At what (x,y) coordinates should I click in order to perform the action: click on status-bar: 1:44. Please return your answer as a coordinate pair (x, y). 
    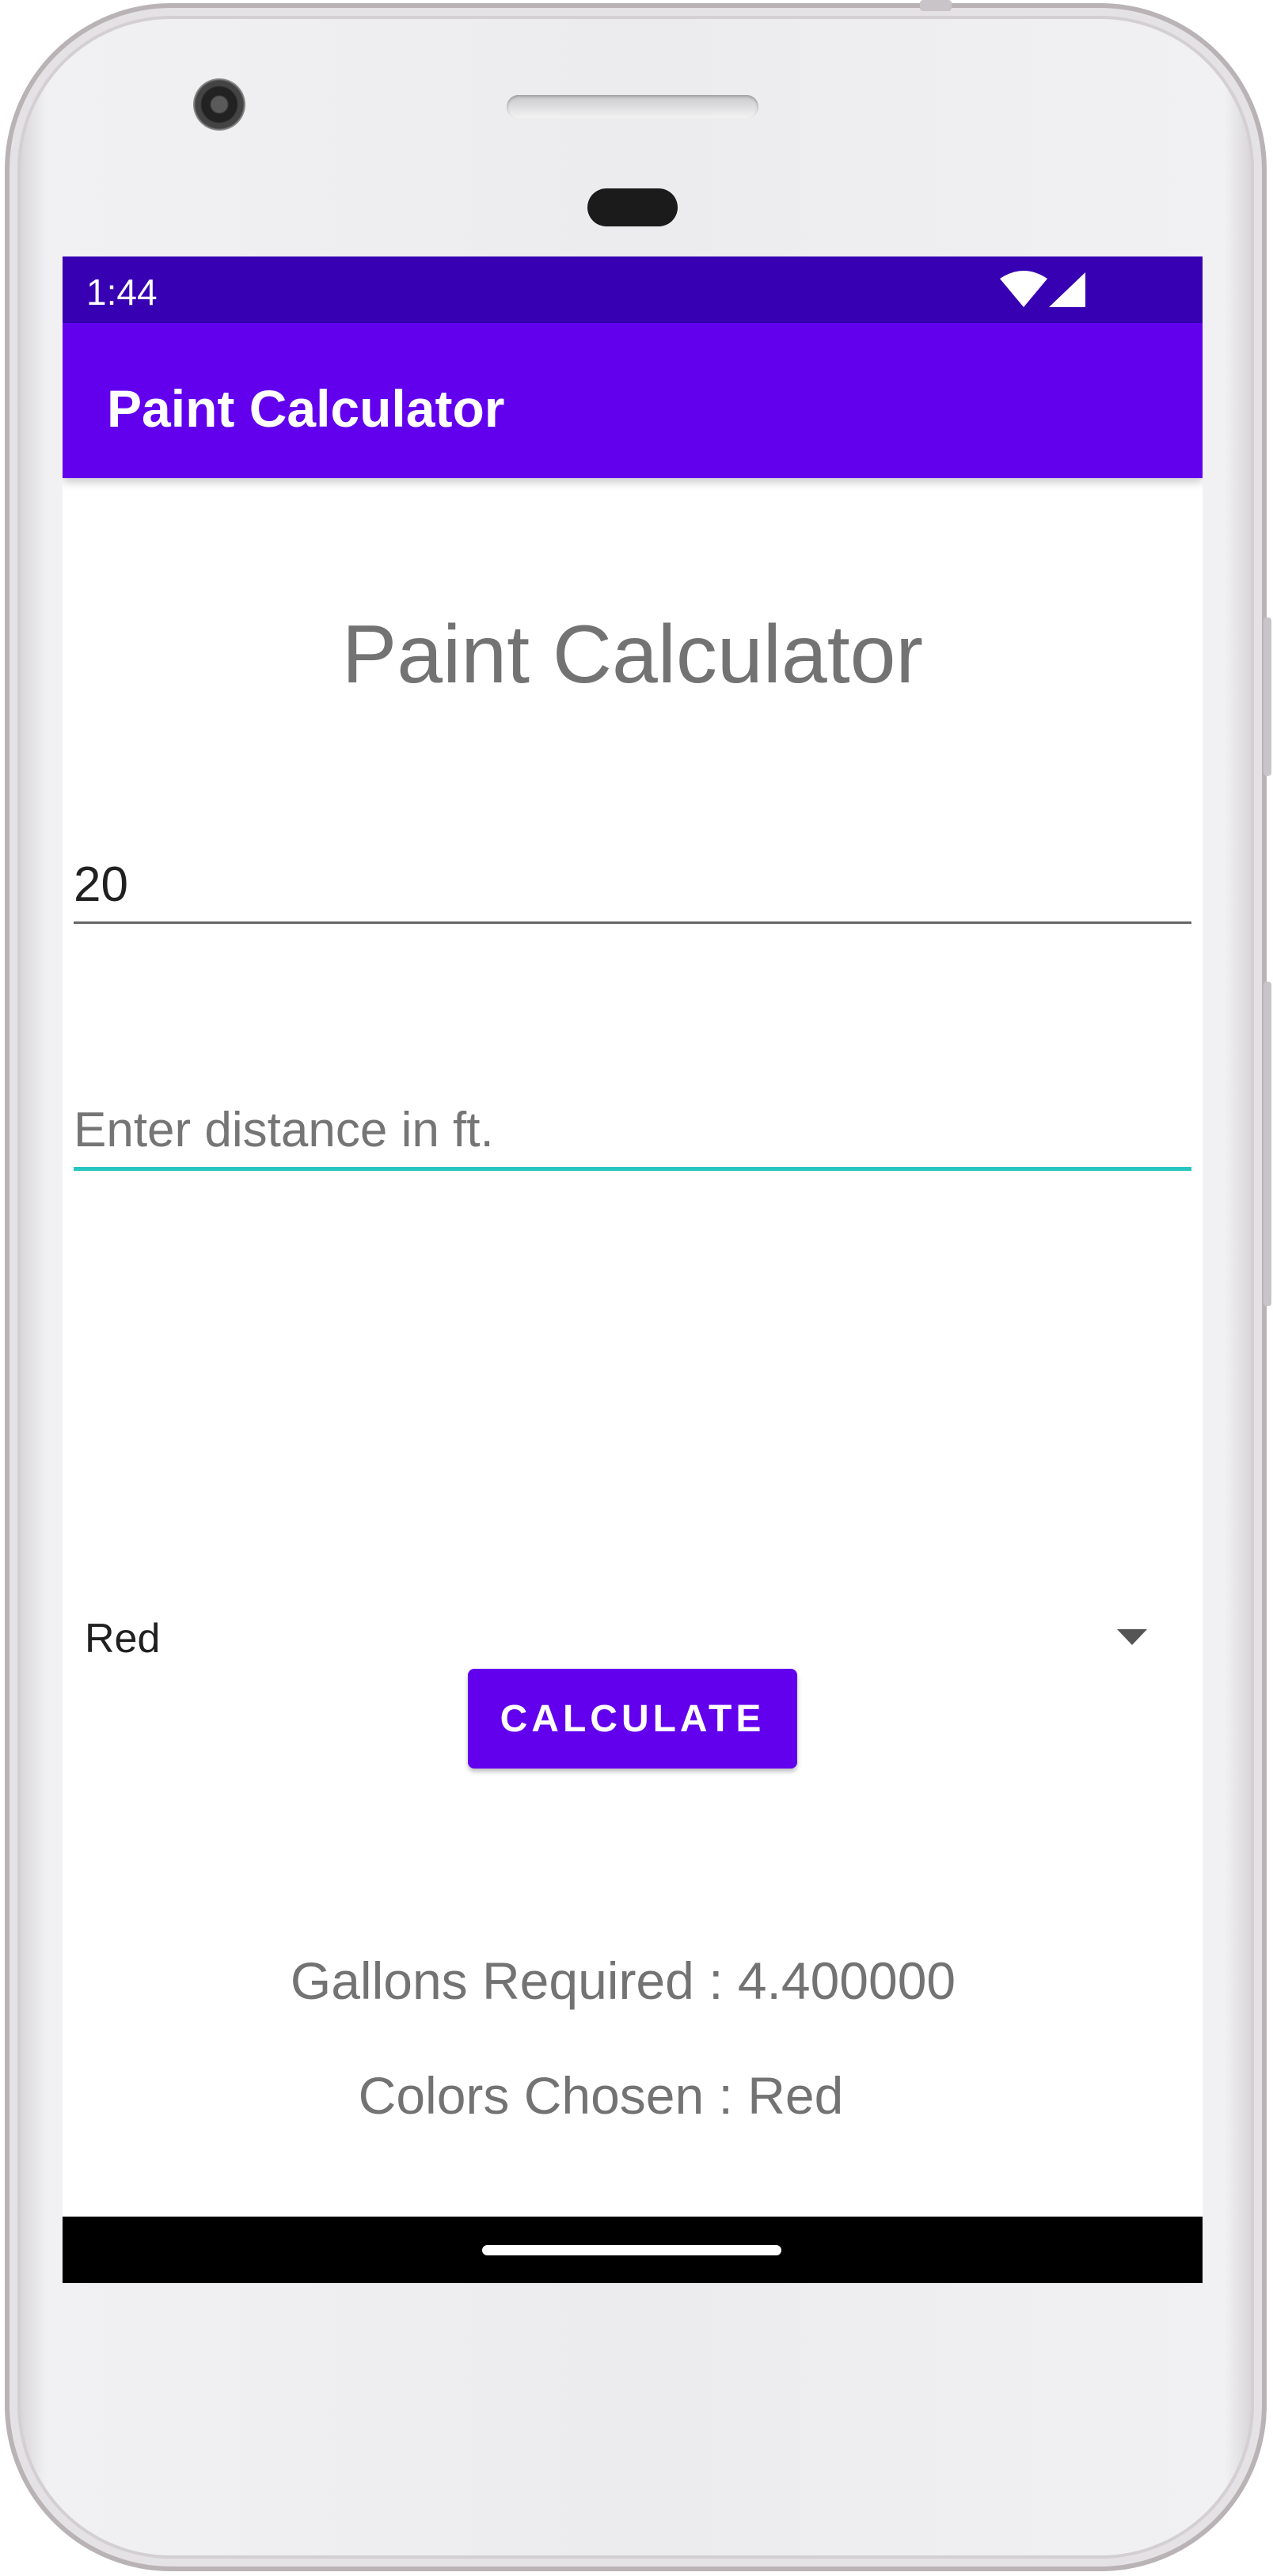
    Looking at the image, I should click on (633, 290).